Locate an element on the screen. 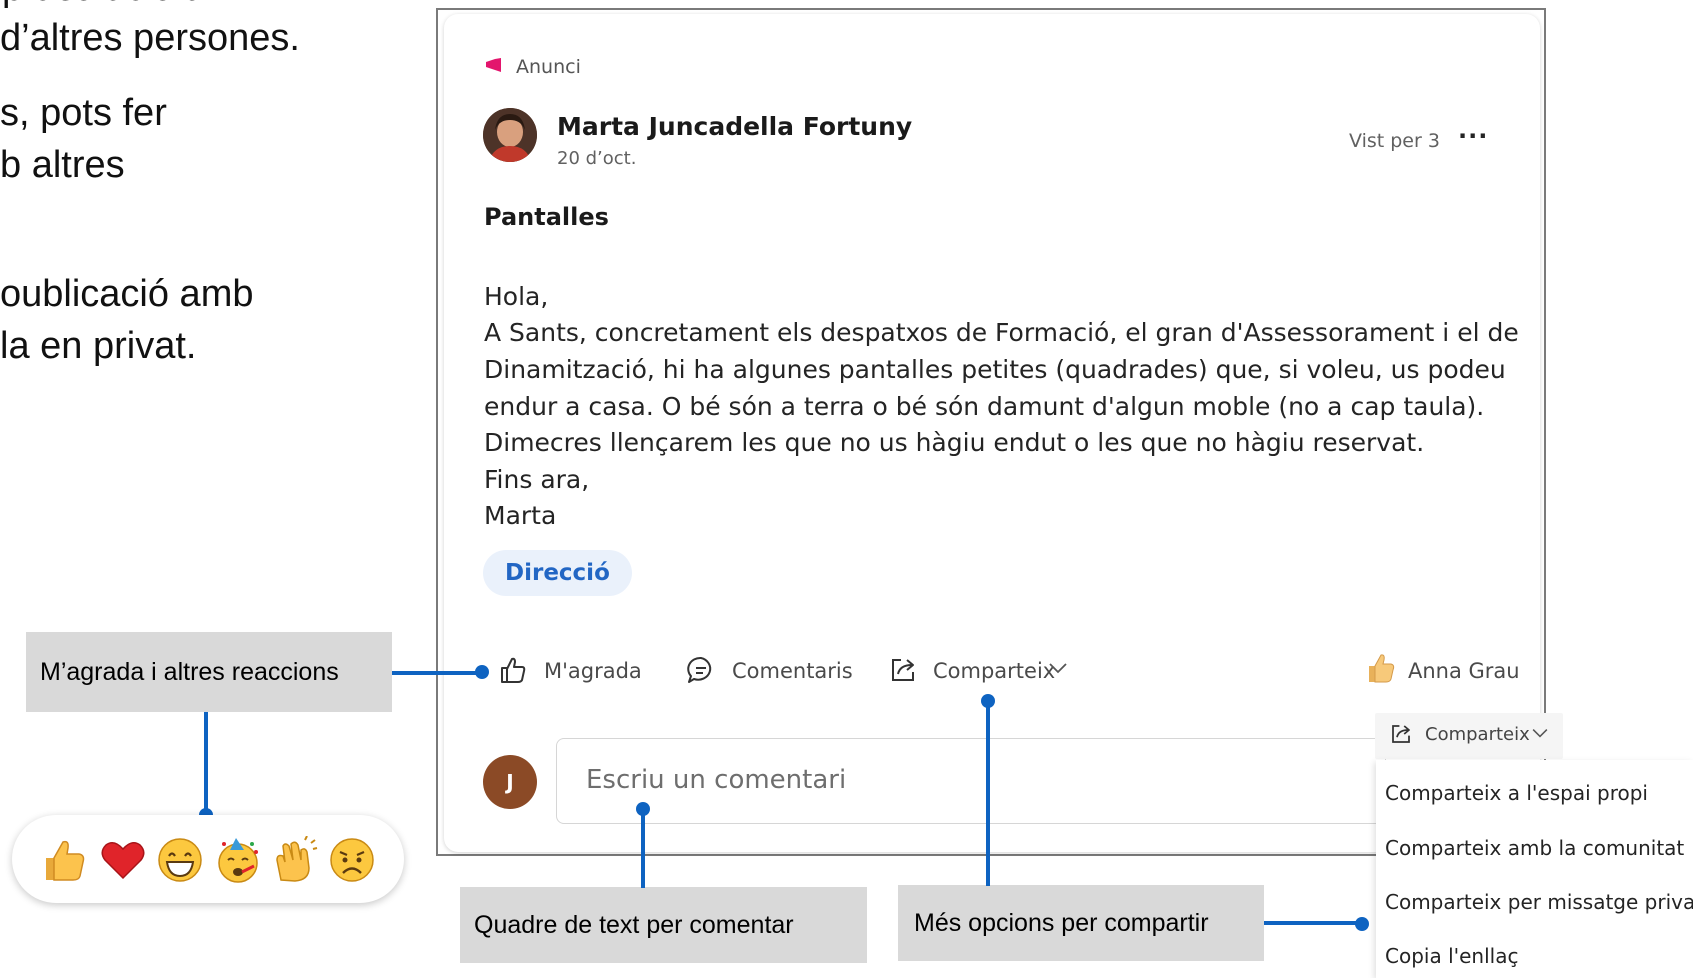  callout-share-options: Més opcions per compartir is located at coordinates (1081, 923).